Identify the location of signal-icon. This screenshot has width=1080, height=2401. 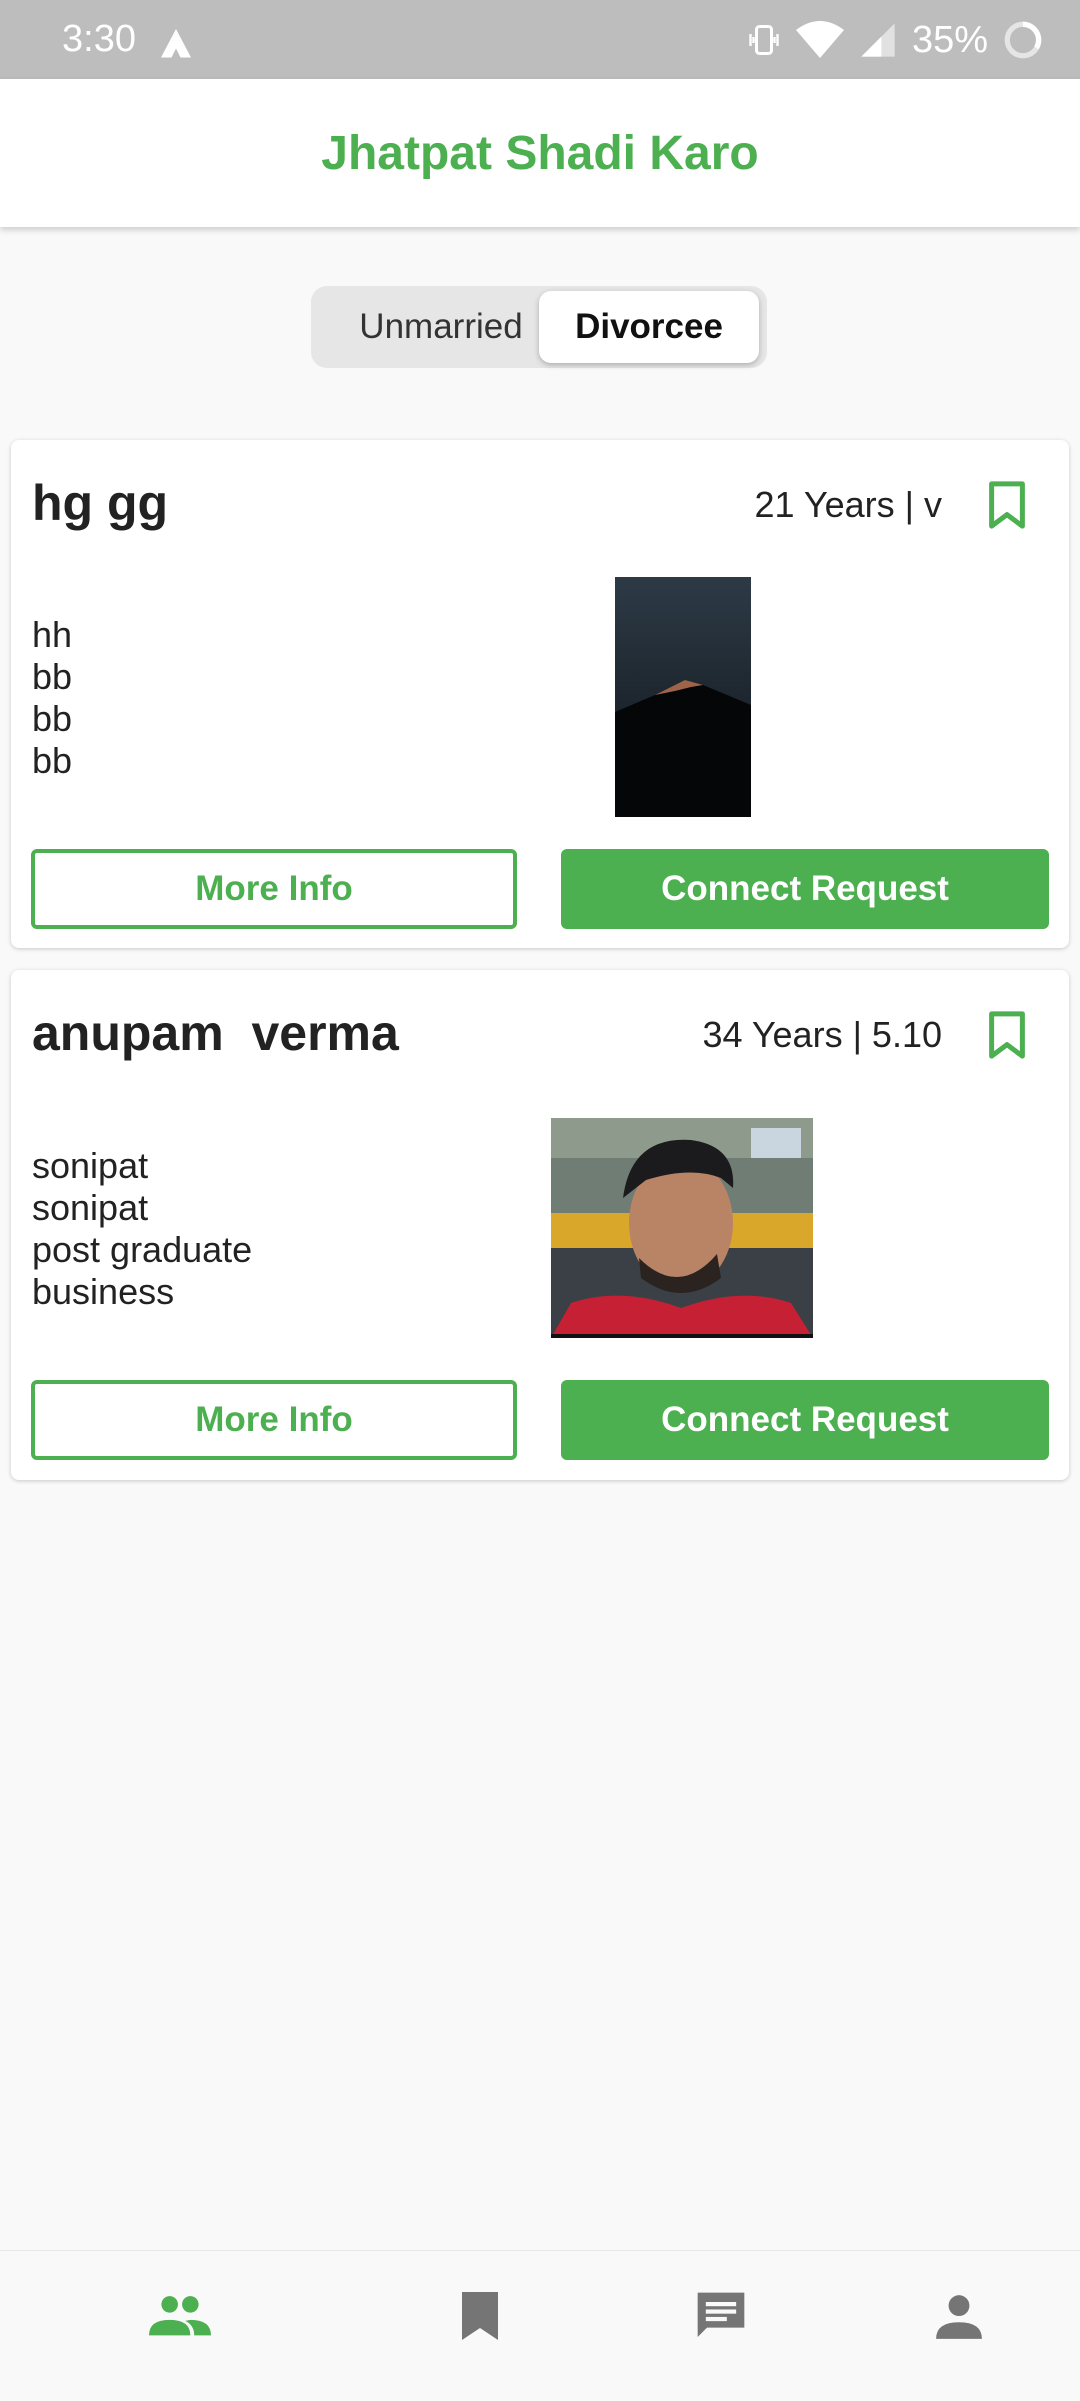
(878, 40).